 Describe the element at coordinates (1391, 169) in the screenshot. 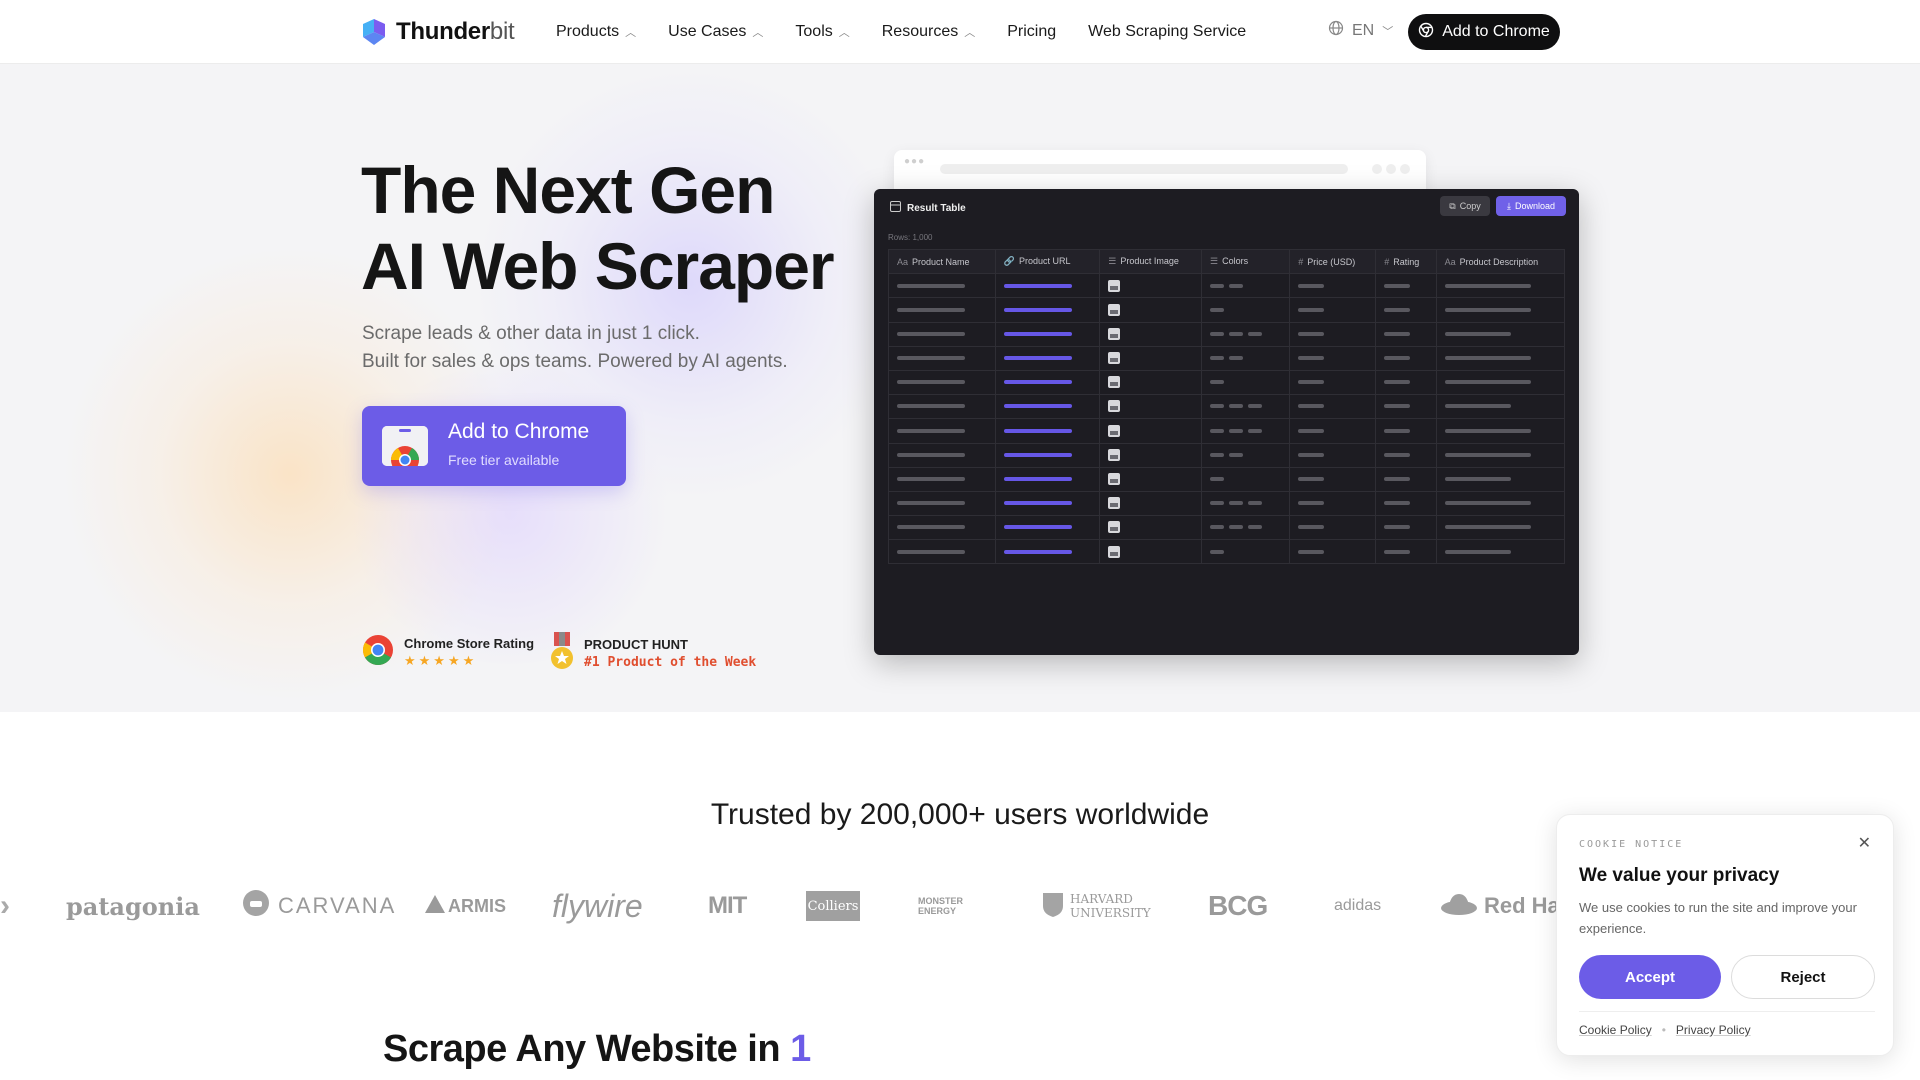

I see `browser-buttons` at that location.